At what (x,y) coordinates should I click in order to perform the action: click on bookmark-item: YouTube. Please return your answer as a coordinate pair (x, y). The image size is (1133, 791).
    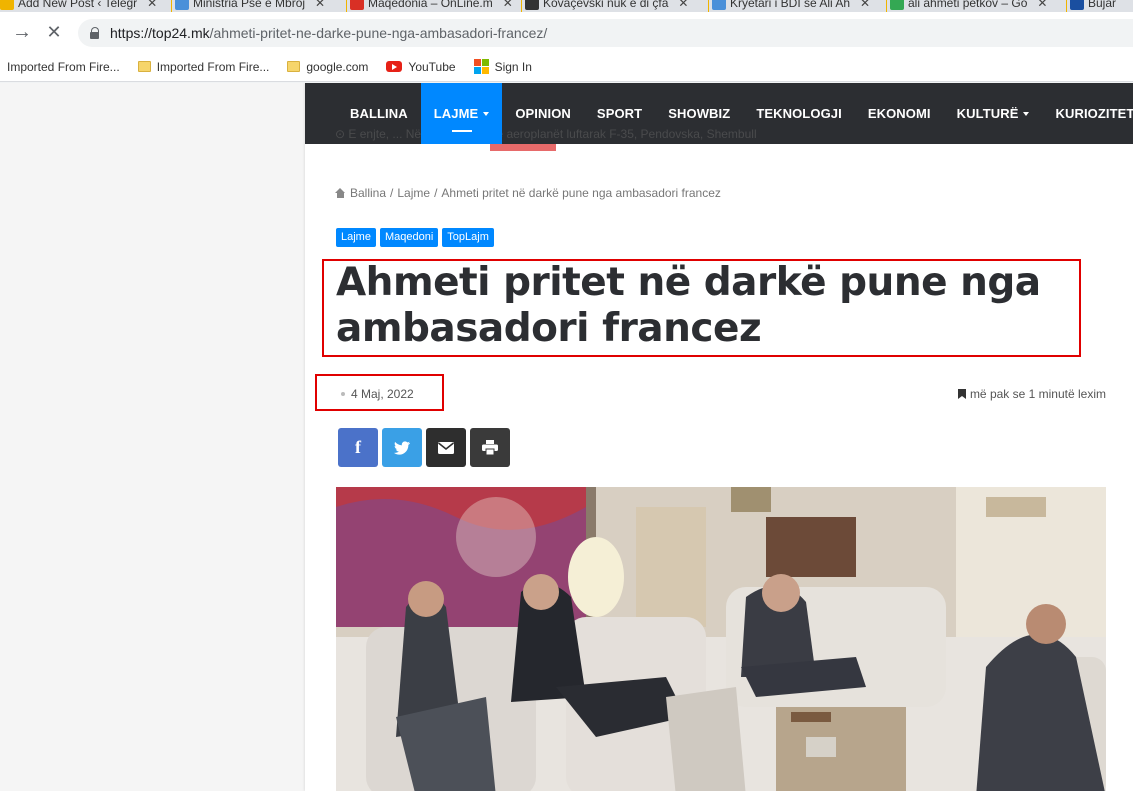
    Looking at the image, I should click on (421, 67).